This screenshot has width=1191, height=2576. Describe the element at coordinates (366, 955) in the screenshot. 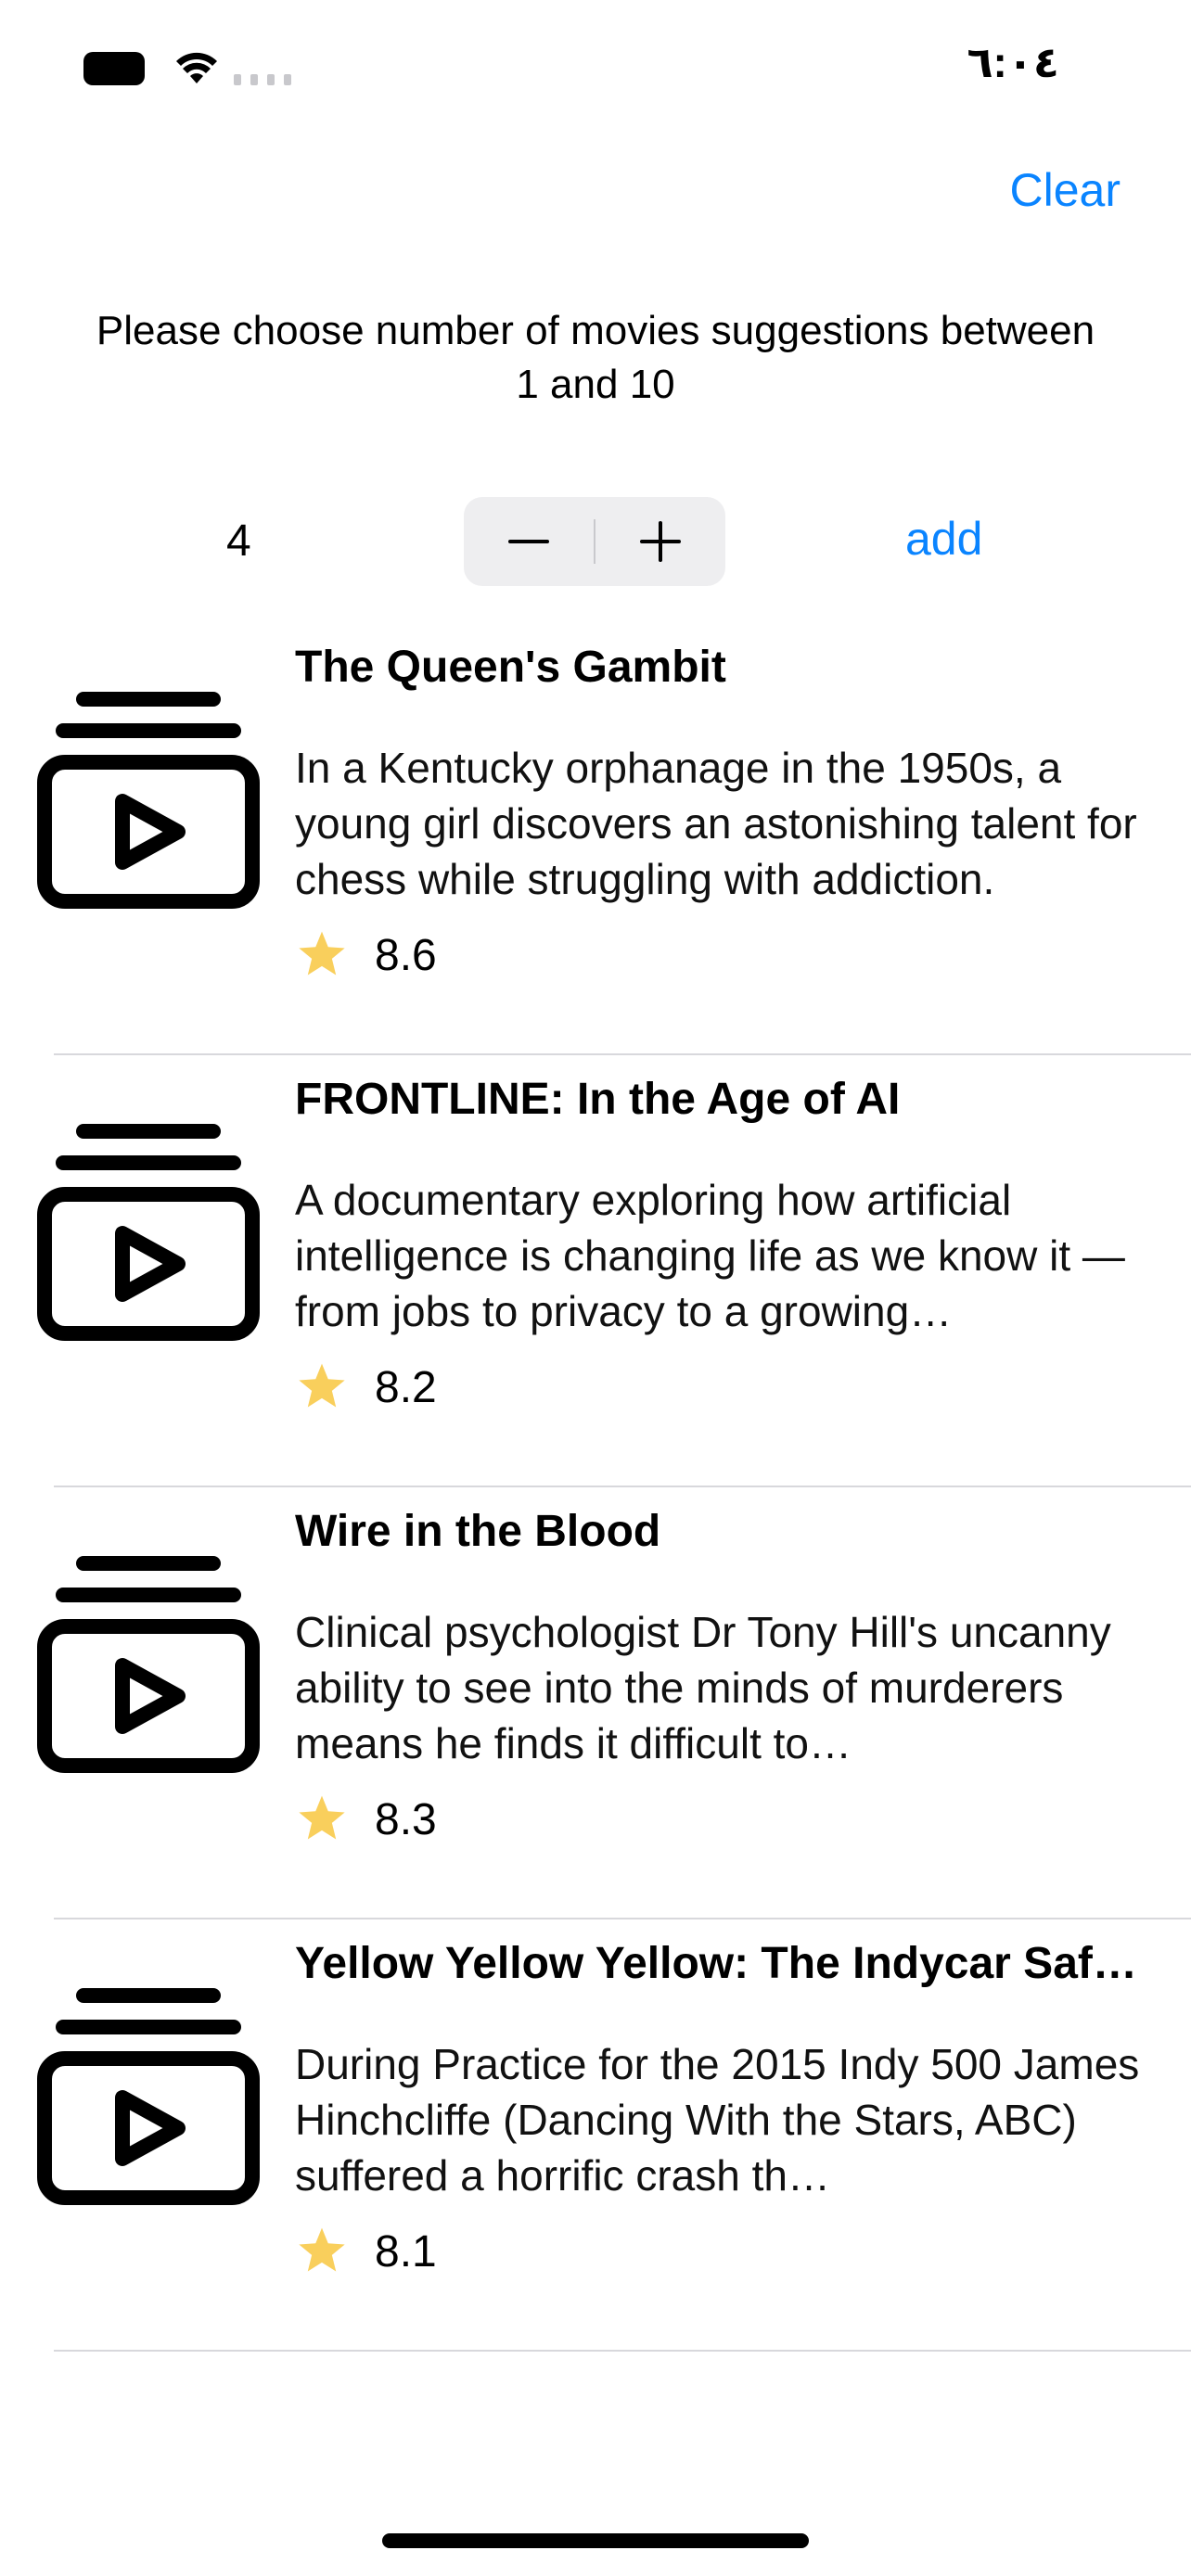

I see `movie-rating: 8.6` at that location.